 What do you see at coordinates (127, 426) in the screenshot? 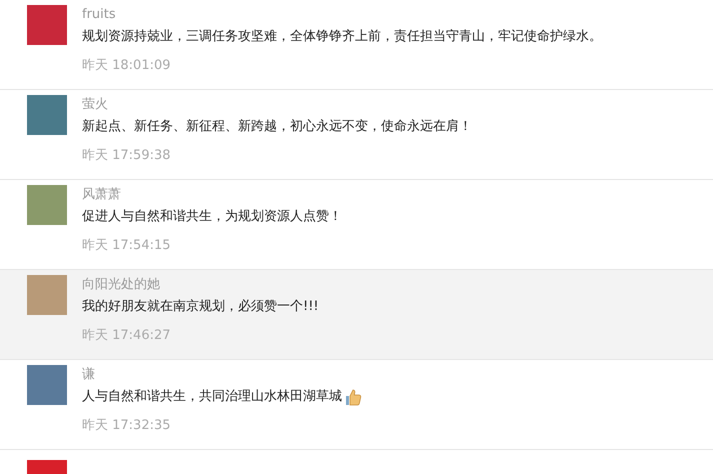
I see `comment-time: 昨天 17:32:35` at bounding box center [127, 426].